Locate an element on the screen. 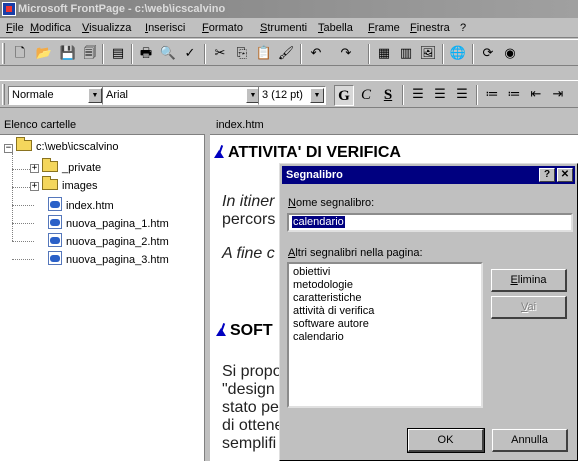 This screenshot has height=461, width=578. cut-icon: ✂ is located at coordinates (220, 54).